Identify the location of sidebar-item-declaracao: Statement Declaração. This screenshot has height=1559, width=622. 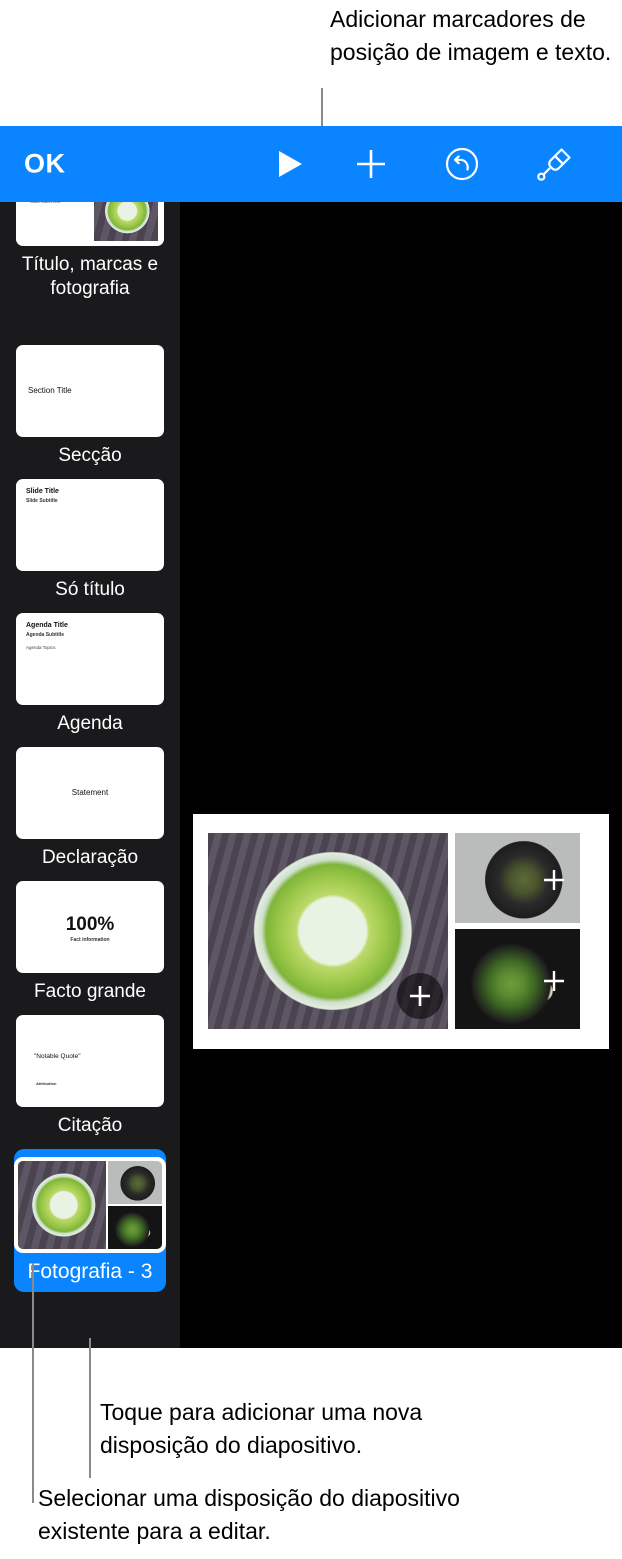
(90, 808).